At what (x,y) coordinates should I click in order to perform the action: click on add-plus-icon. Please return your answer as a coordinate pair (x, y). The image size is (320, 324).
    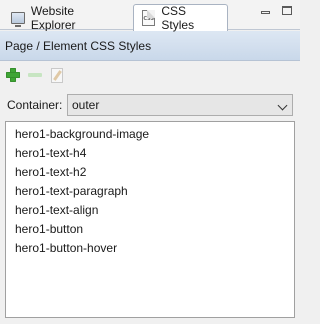
    Looking at the image, I should click on (13, 75).